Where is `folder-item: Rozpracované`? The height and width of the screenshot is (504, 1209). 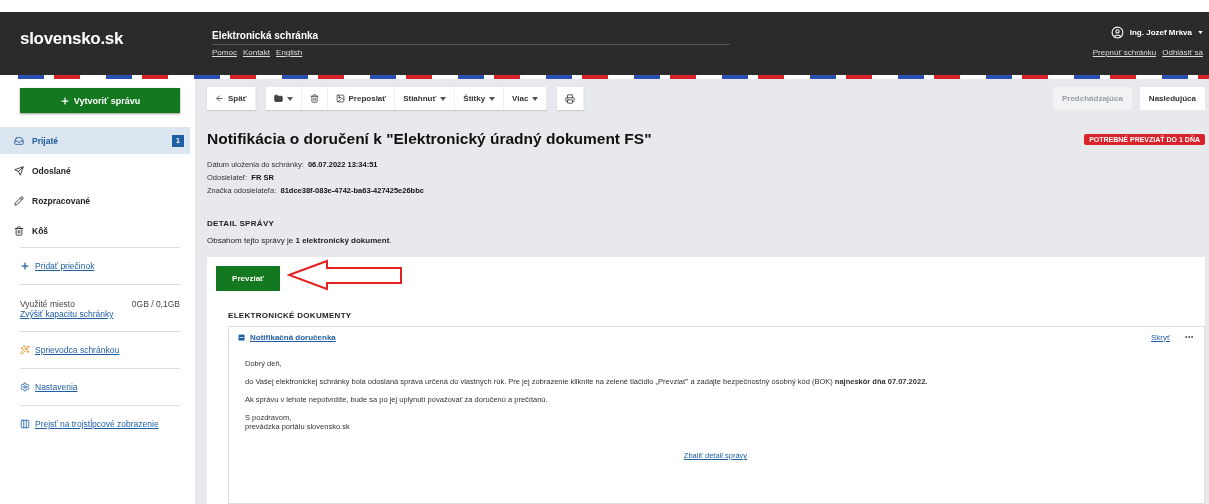
folder-item: Rozpracované is located at coordinates (95, 200).